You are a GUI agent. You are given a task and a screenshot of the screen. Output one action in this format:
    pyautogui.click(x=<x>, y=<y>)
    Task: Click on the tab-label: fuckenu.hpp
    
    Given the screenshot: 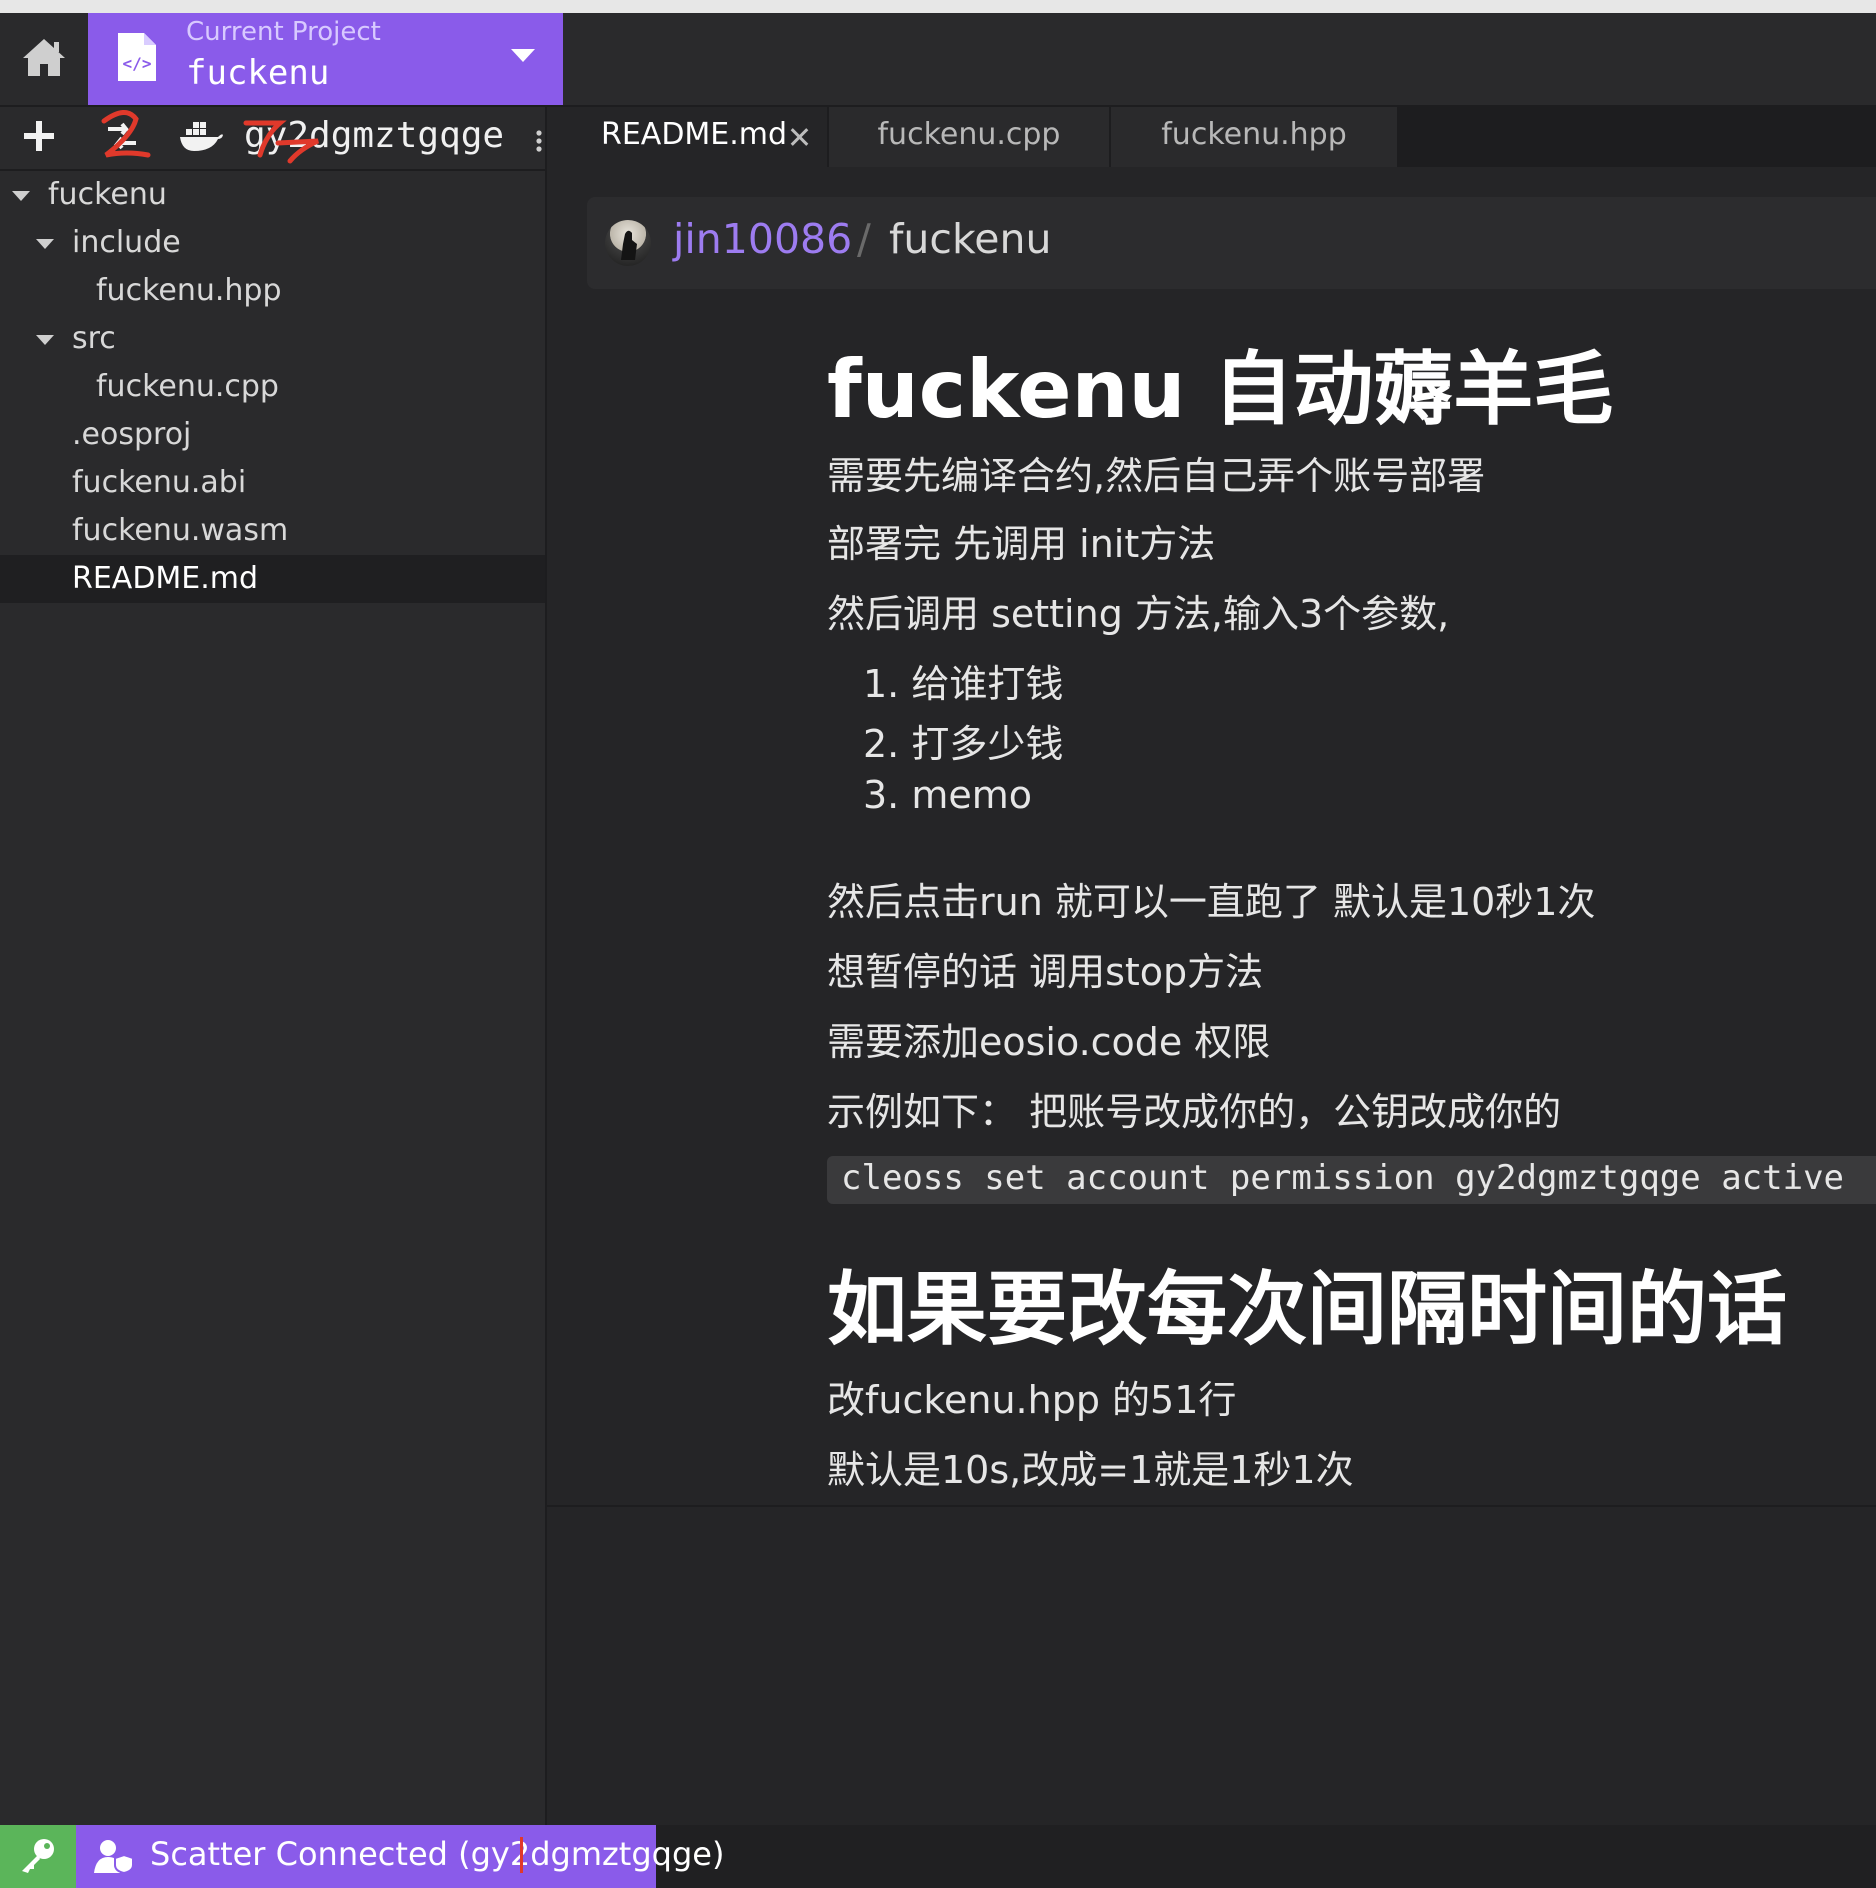 What is the action you would take?
    pyautogui.click(x=1254, y=134)
    